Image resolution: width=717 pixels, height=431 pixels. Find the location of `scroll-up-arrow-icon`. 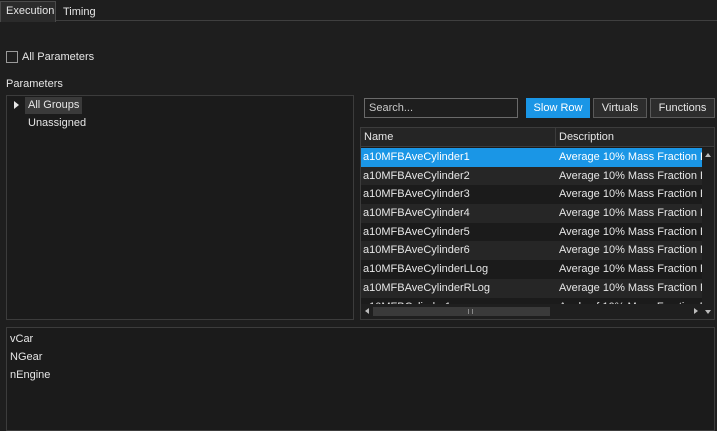

scroll-up-arrow-icon is located at coordinates (708, 155).